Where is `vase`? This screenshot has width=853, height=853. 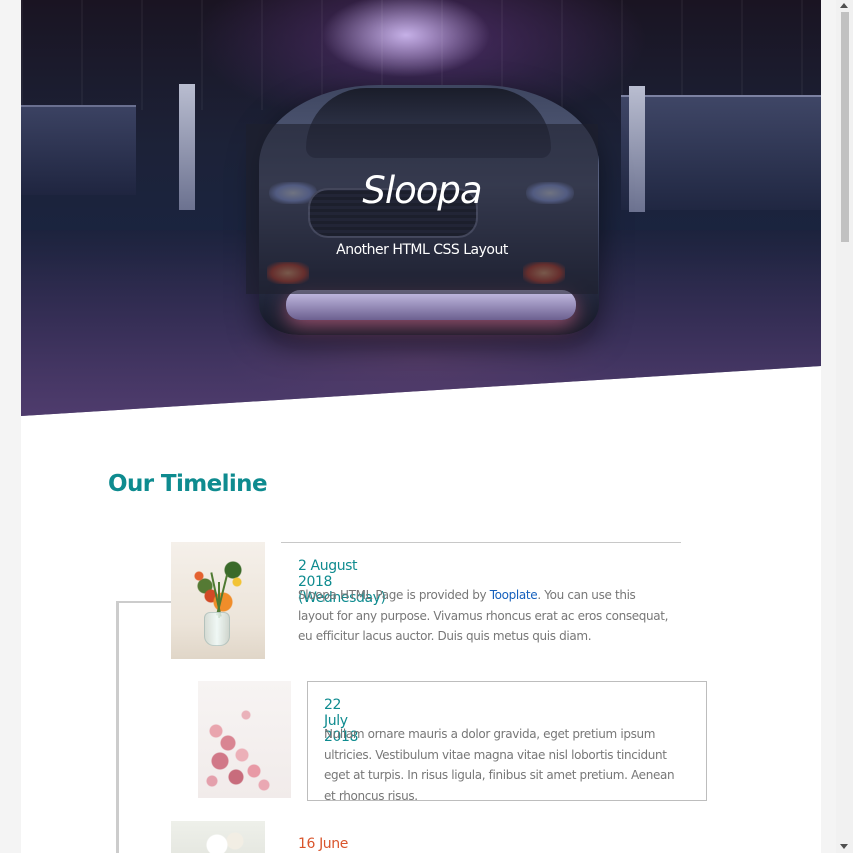
vase is located at coordinates (217, 629).